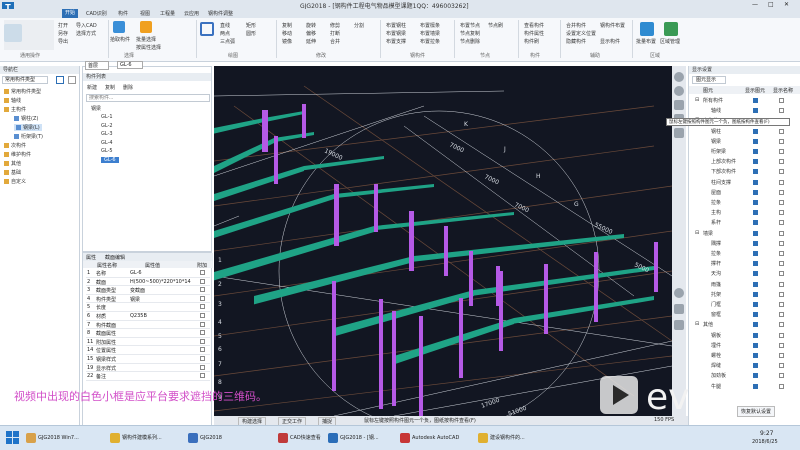 The width and height of the screenshot is (800, 450). What do you see at coordinates (110, 159) in the screenshot?
I see `component-list-item: GL-6` at bounding box center [110, 159].